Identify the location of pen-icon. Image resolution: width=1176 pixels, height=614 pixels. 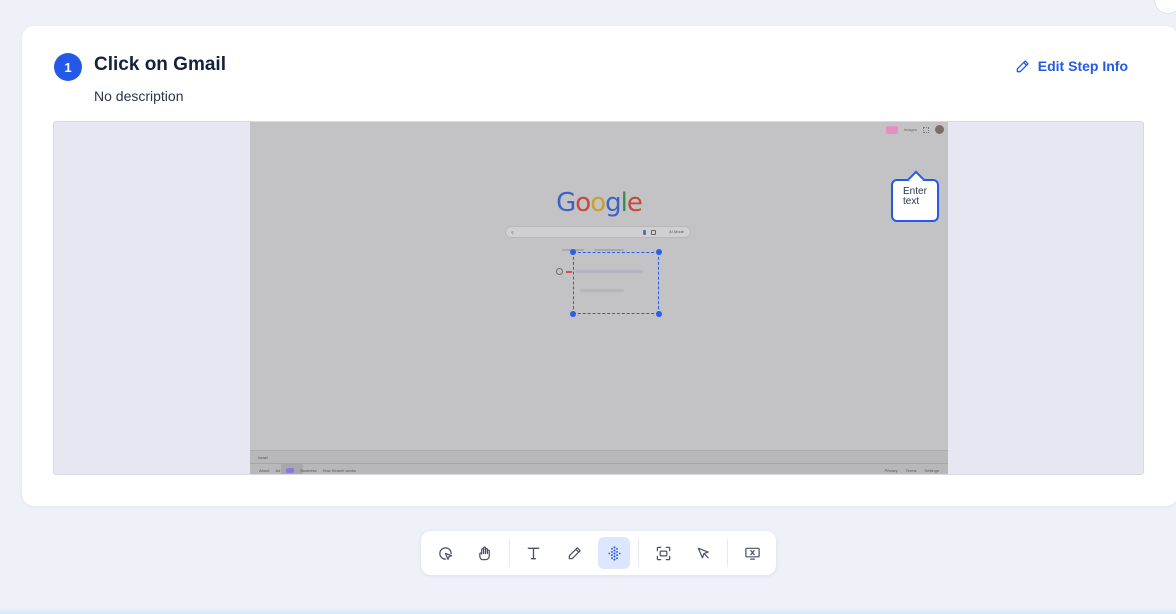
(574, 552).